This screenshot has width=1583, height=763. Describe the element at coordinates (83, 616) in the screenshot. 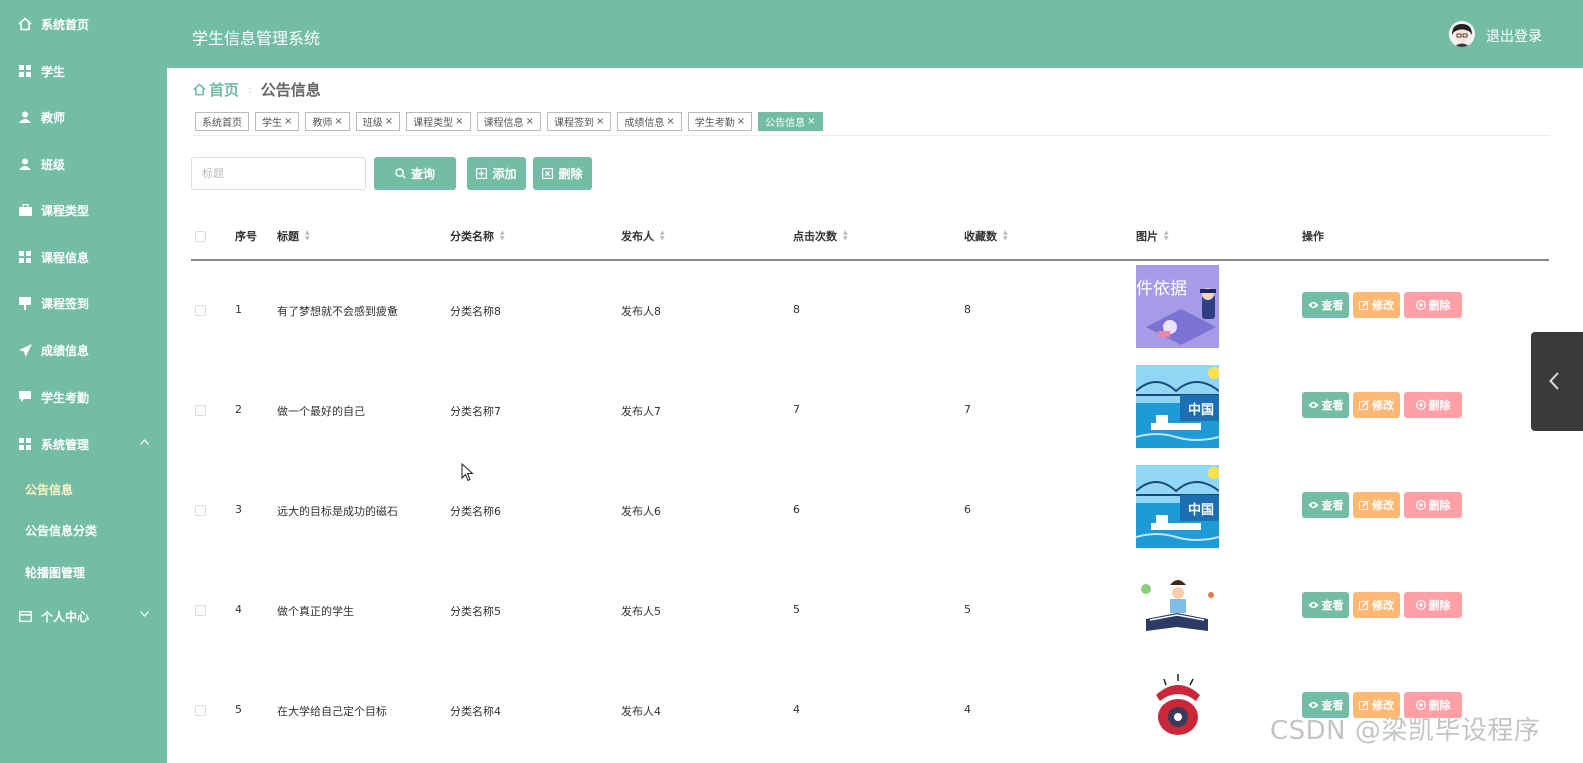

I see `sidebar-item-personal-center: 个人中心` at that location.